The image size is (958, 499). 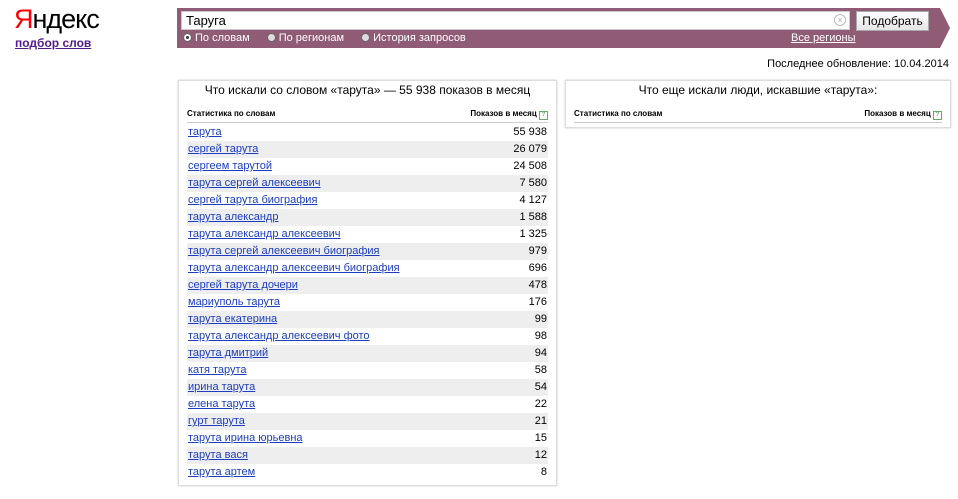 I want to click on query-link: елена тарута, so click(x=221, y=404).